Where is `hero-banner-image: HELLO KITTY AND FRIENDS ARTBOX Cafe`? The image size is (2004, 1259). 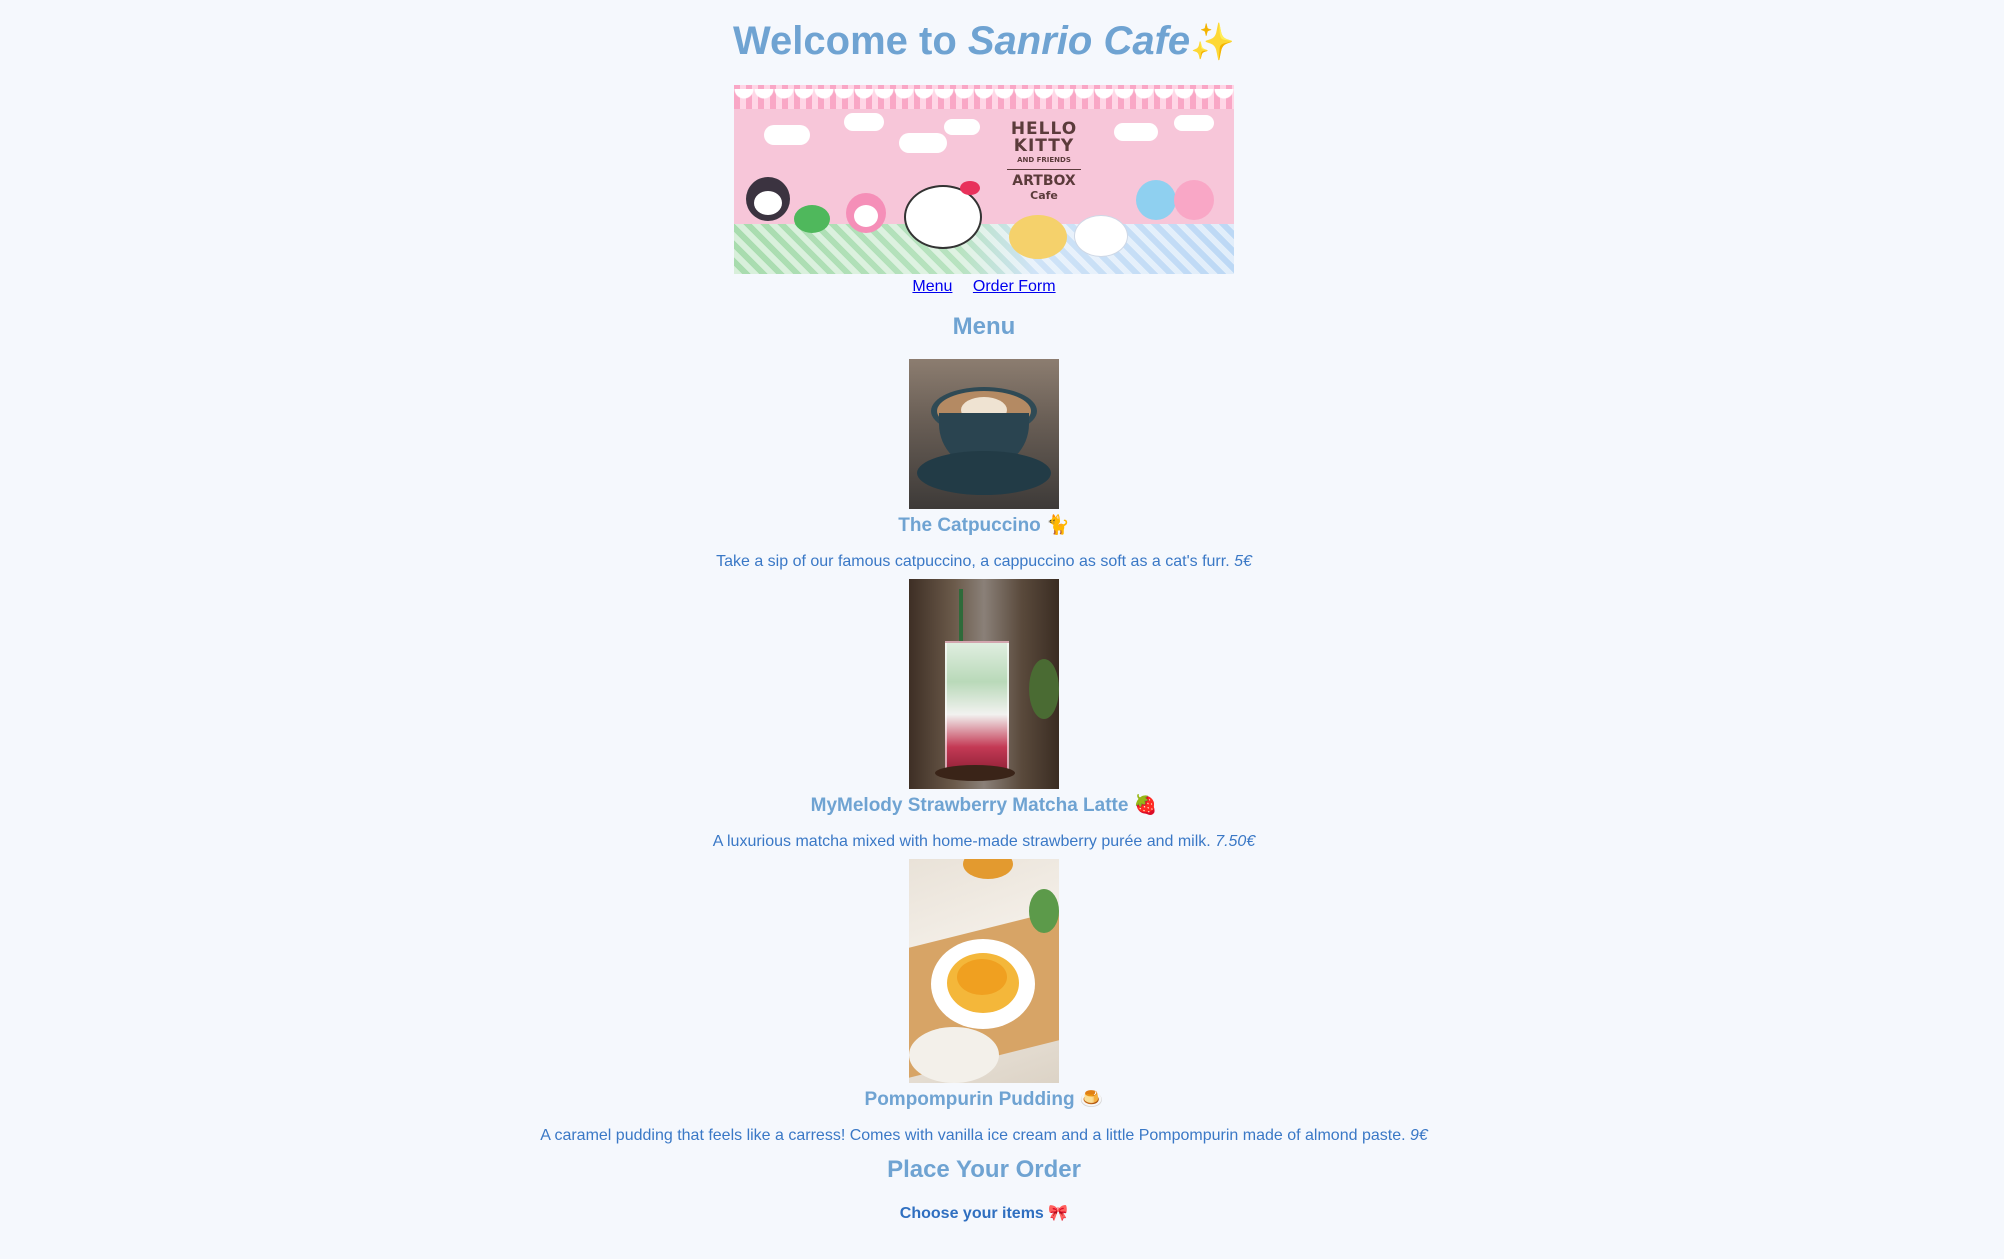
hero-banner-image: HELLO KITTY AND FRIENDS ARTBOX Cafe is located at coordinates (984, 179).